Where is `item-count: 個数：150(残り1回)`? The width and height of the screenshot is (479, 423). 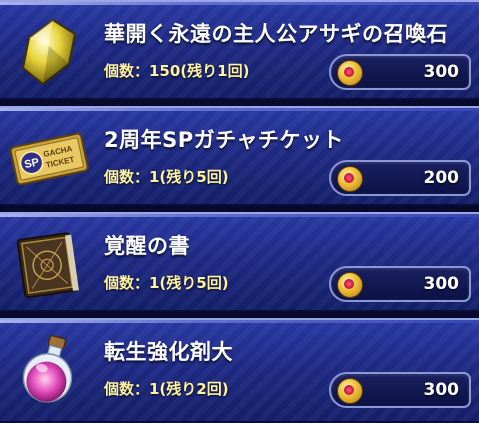
item-count: 個数：150(残り1回) is located at coordinates (177, 71).